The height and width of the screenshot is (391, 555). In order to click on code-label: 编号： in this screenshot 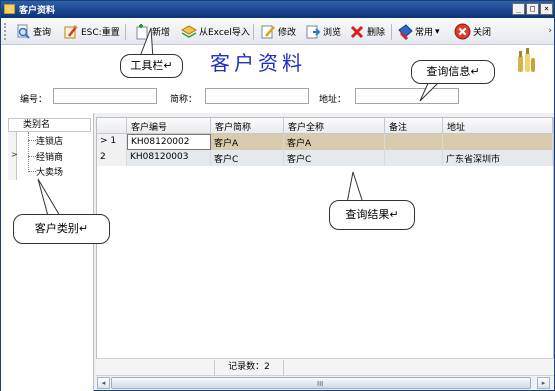, I will do `click(34, 100)`.